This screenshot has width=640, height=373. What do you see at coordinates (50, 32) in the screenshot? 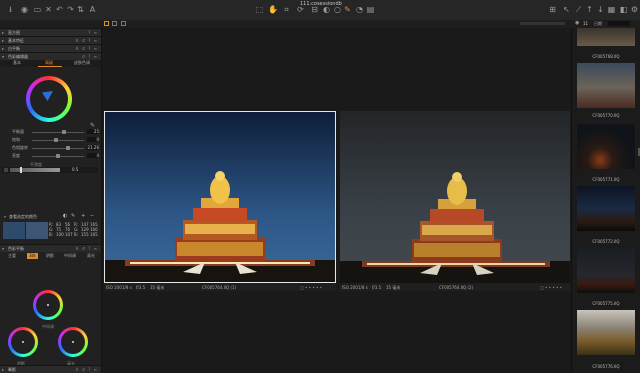
I see `section-histogram: ▸ 直方图 ? ≡` at bounding box center [50, 32].